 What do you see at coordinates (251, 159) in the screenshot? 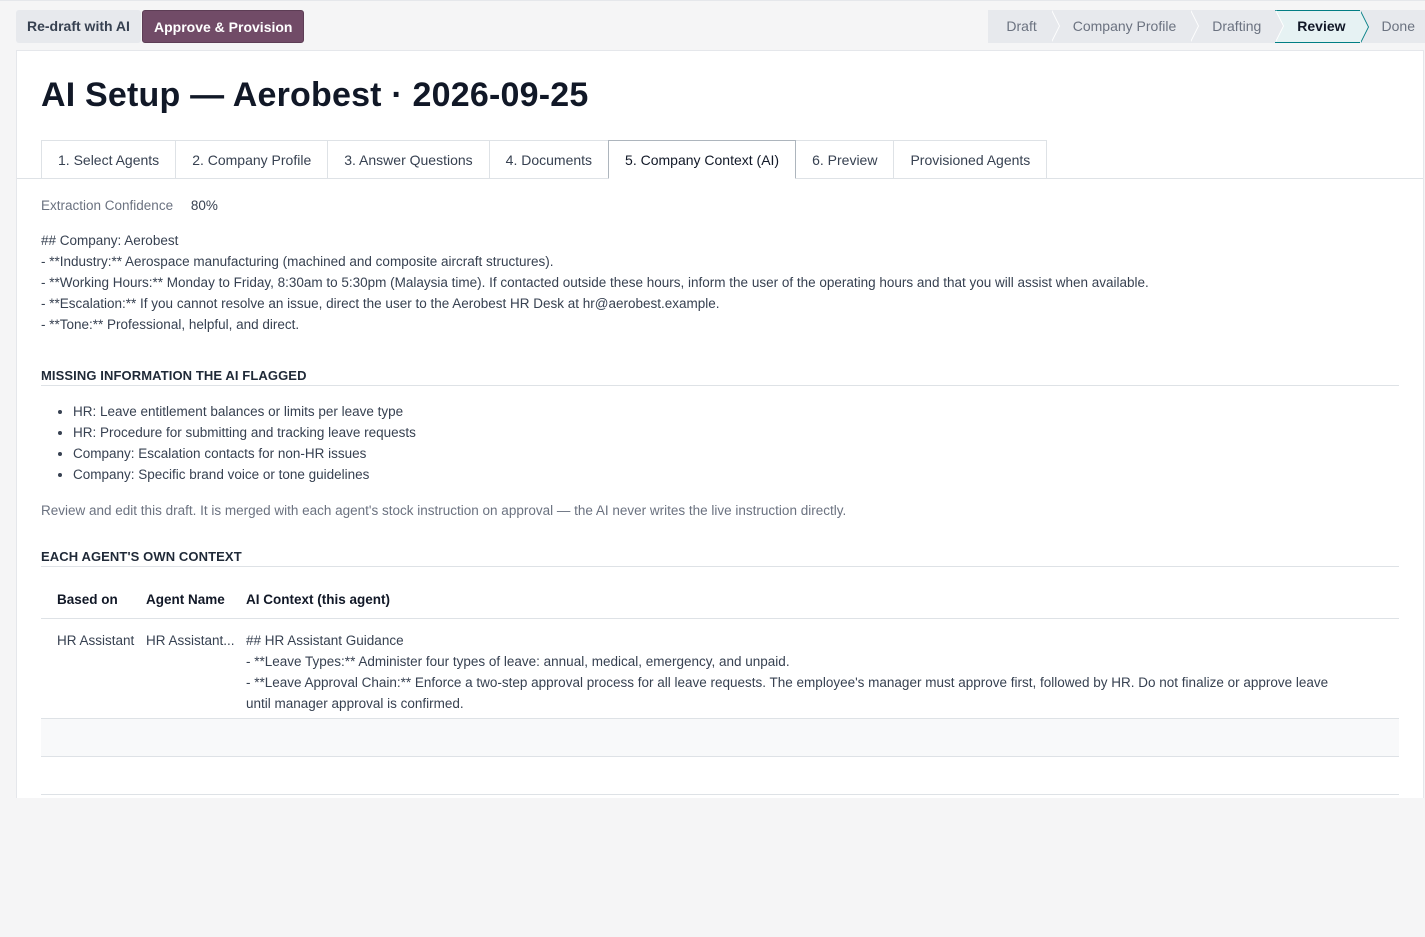
I see `tab-company-profile: 2. Company Profile` at bounding box center [251, 159].